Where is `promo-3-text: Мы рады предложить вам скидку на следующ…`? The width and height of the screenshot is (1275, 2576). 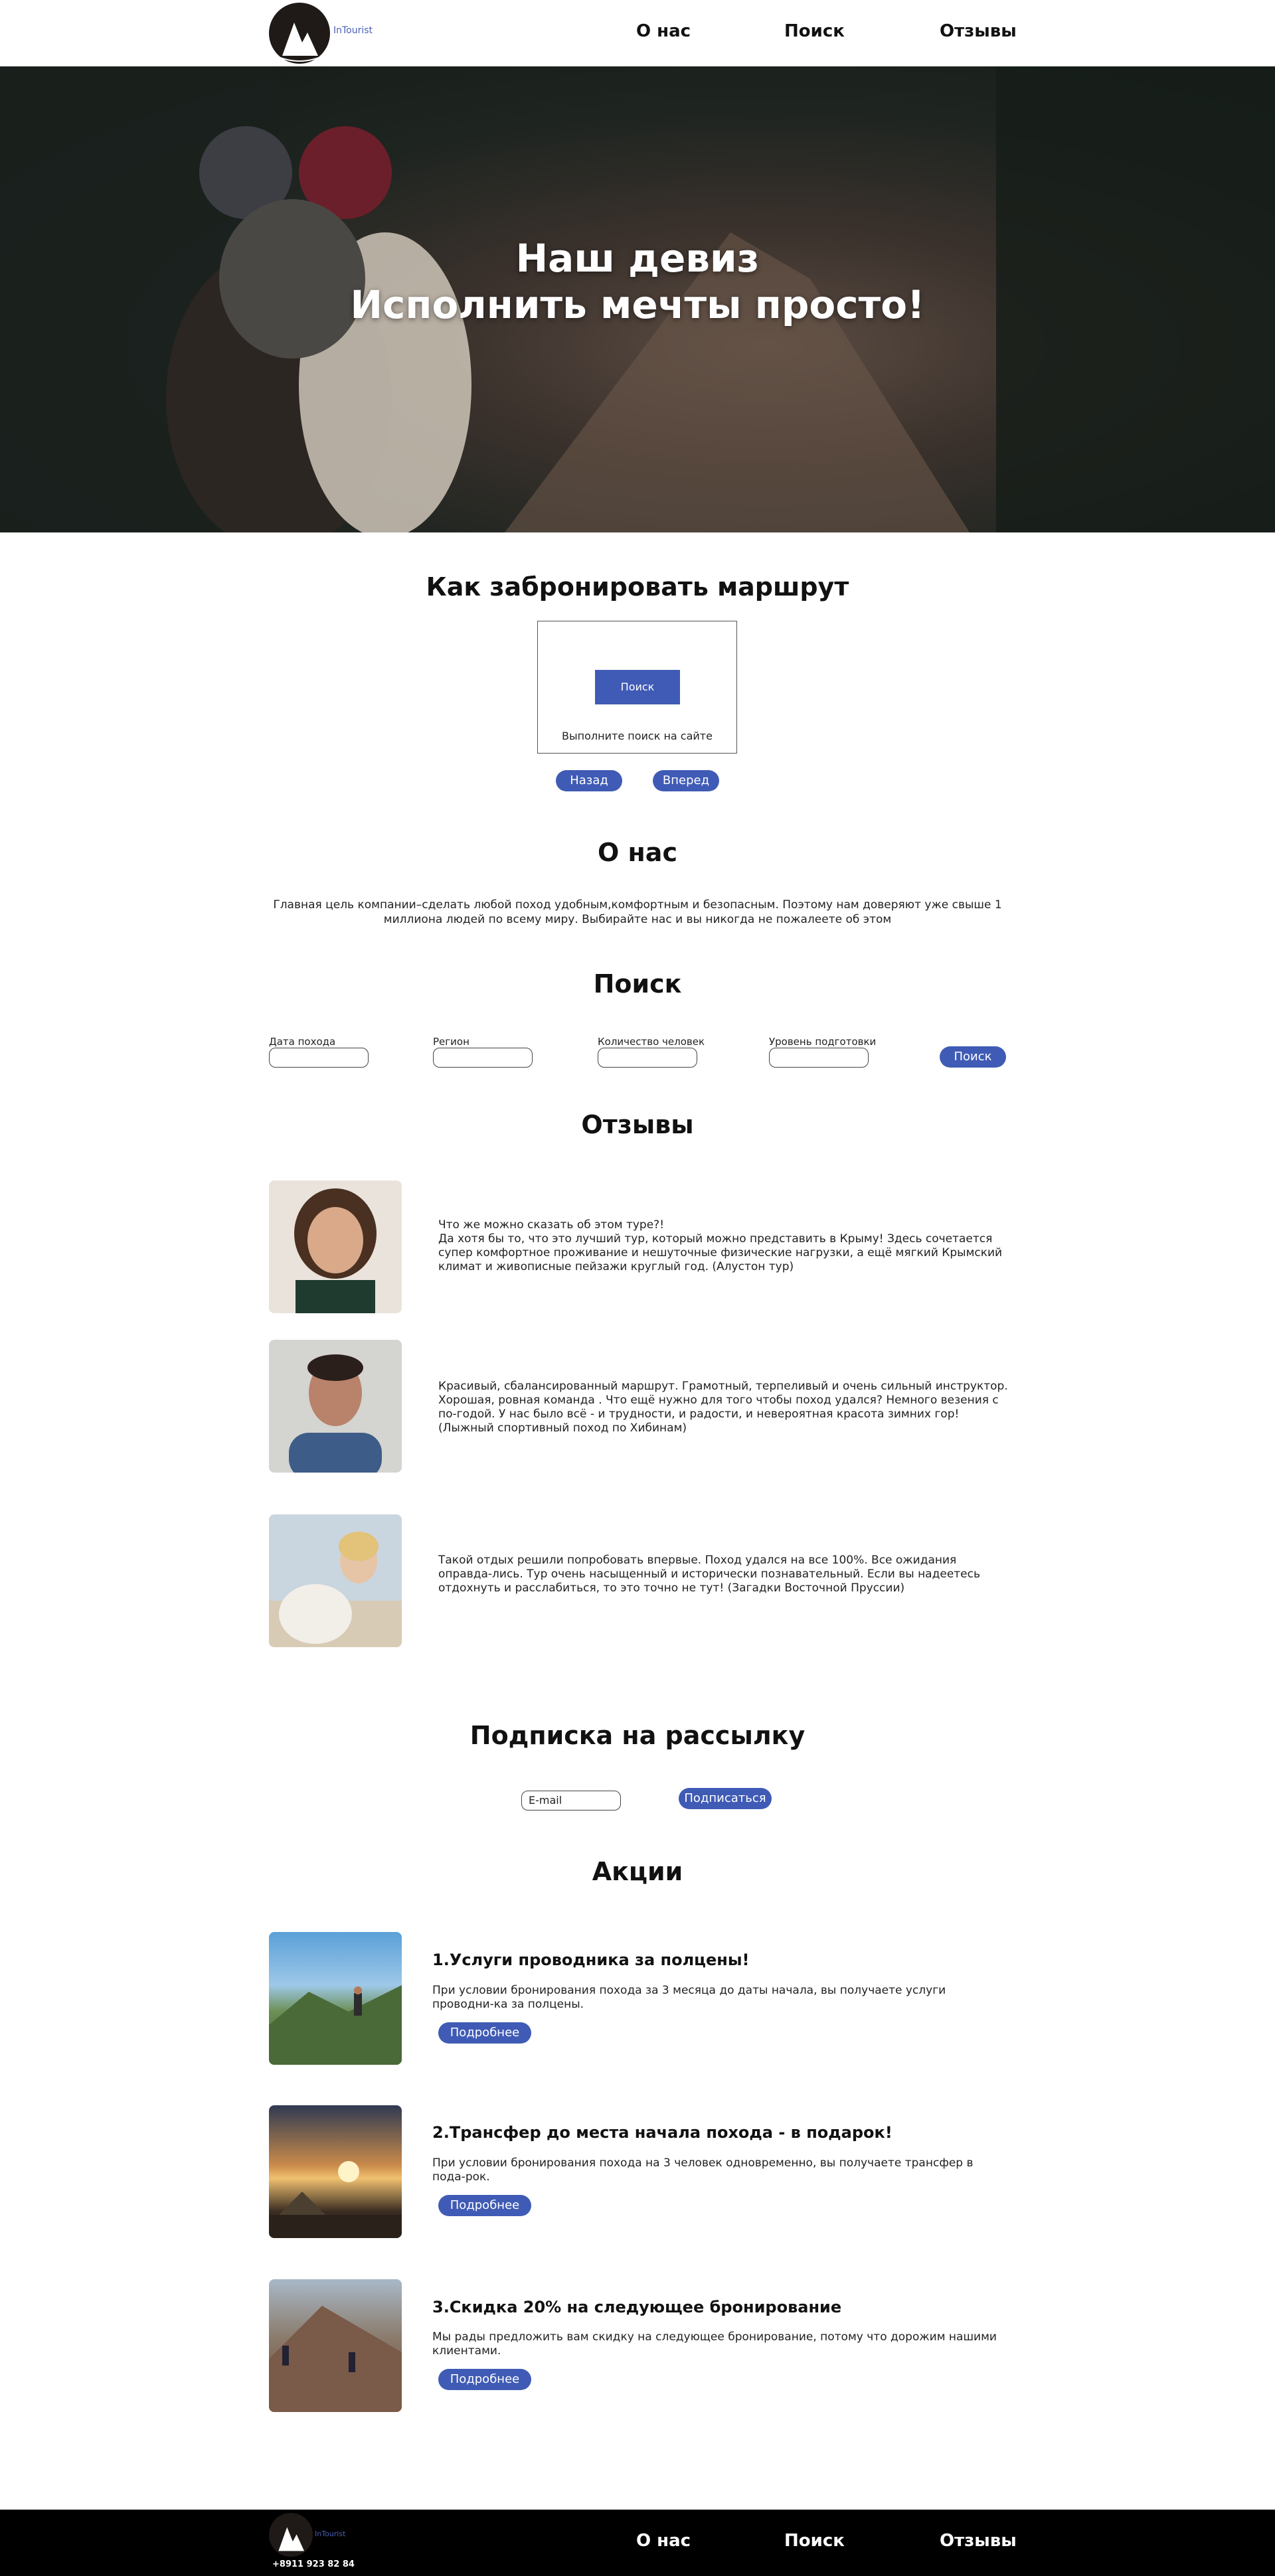
promo-3-text: Мы рады предложить вам скидку на следующ… is located at coordinates (714, 2344).